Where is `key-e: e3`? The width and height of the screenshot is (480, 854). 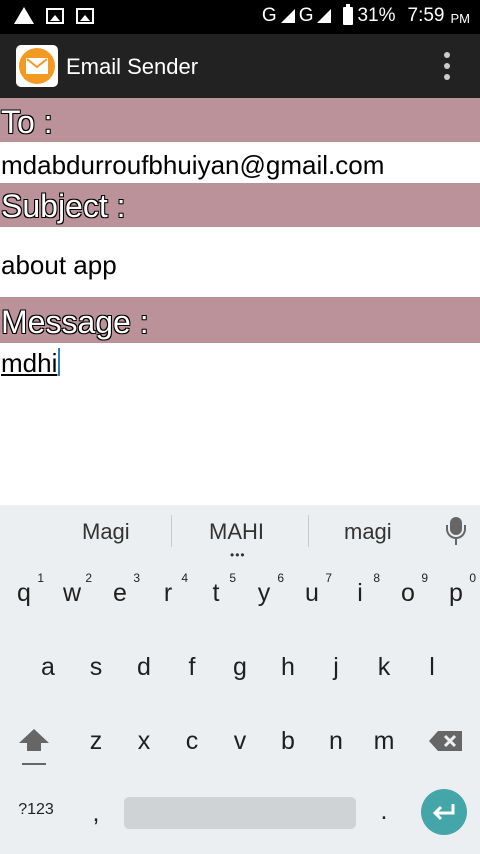 key-e: e3 is located at coordinates (120, 589).